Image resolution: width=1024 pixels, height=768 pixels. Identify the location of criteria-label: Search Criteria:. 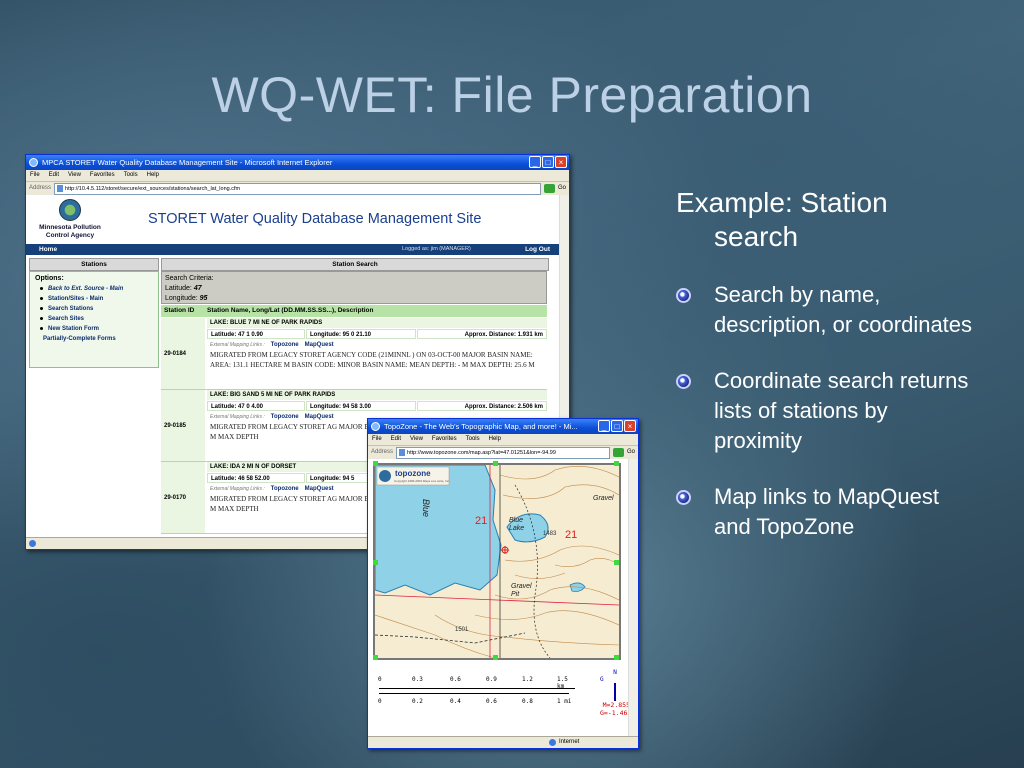
(189, 278).